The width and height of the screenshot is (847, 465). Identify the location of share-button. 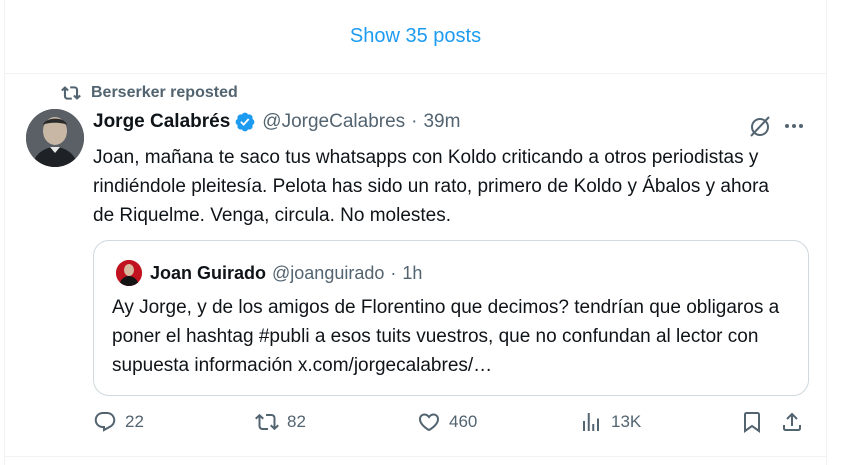
(796, 422).